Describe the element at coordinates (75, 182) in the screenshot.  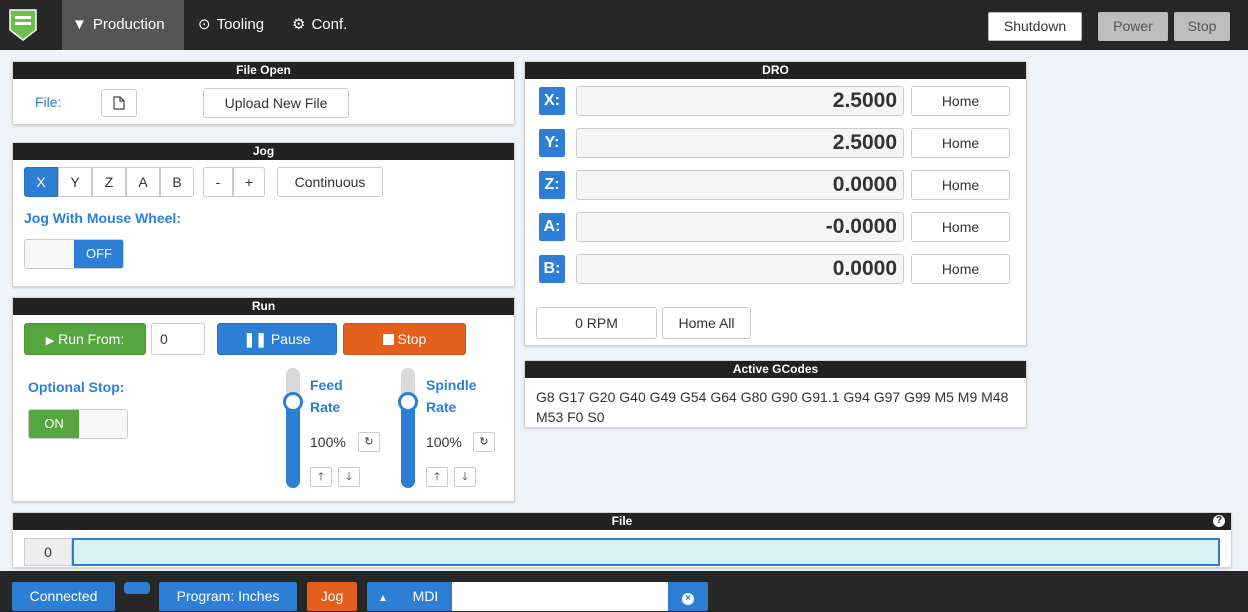
I see `jog-axis-y-button: Y` at that location.